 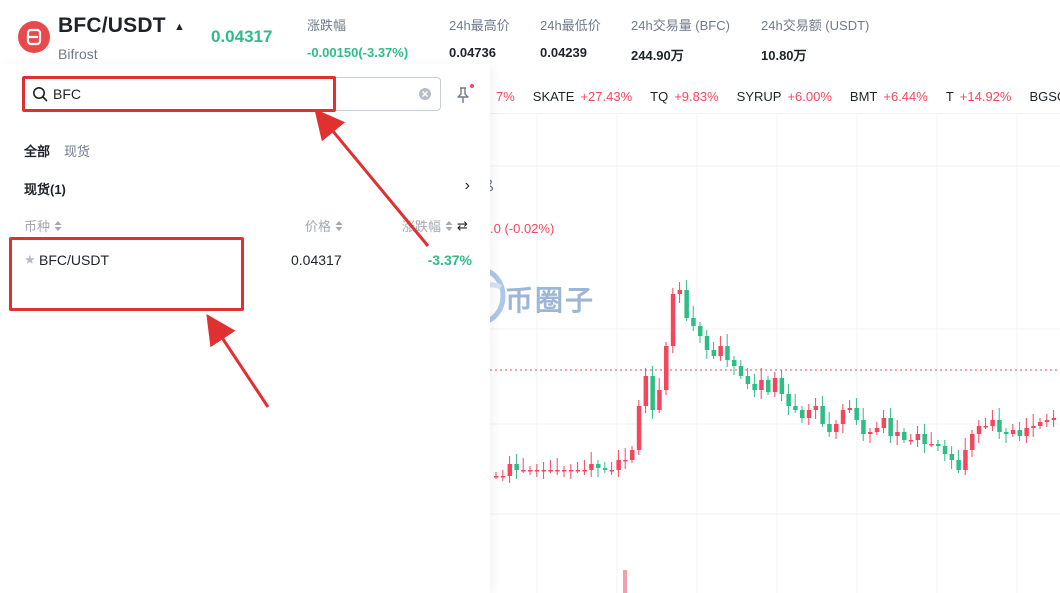 What do you see at coordinates (435, 225) in the screenshot?
I see `column-change-header: 涨跌幅 ⇄` at bounding box center [435, 225].